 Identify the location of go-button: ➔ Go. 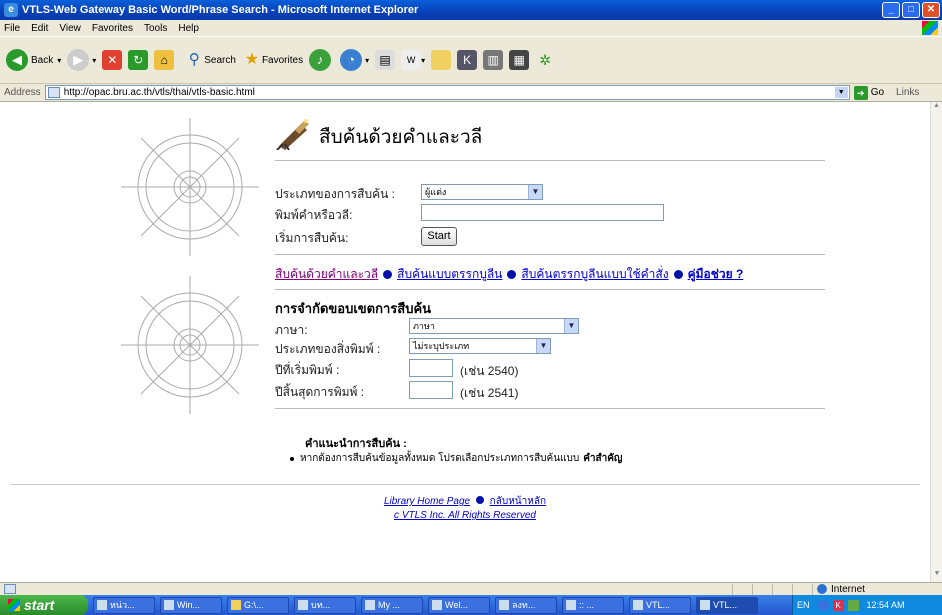
(868, 92).